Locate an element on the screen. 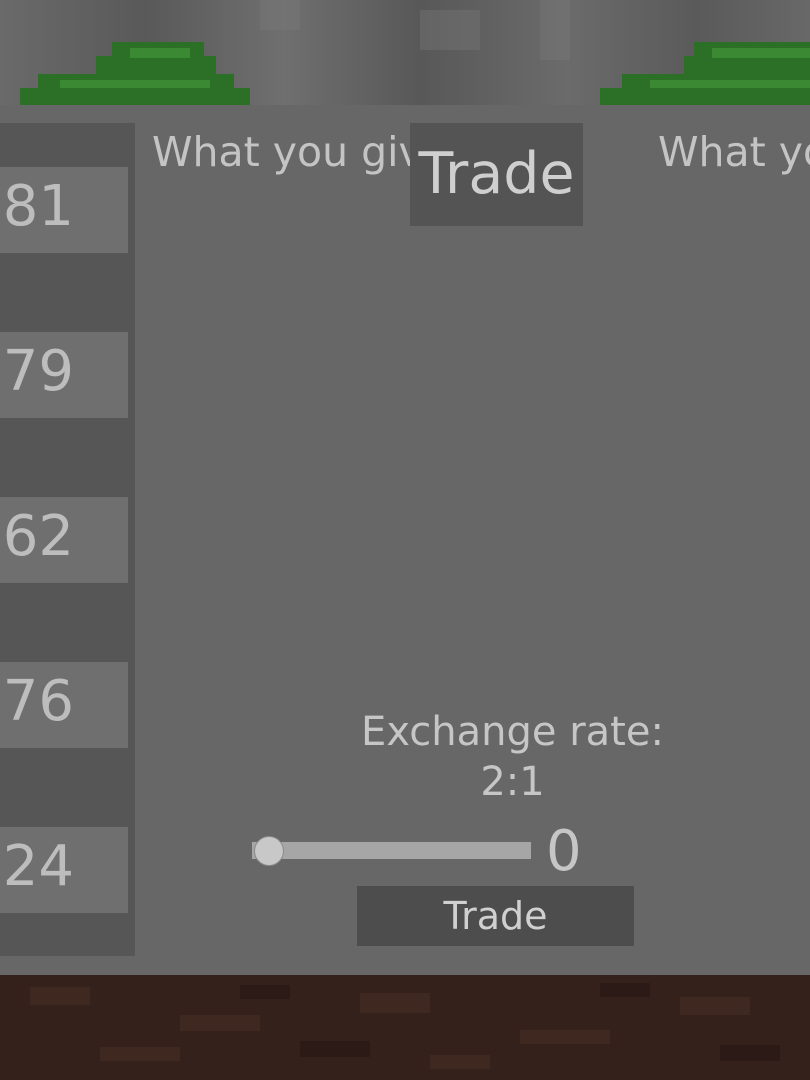 This screenshot has height=1080, width=810. inventory-slot: 179 is located at coordinates (64, 375).